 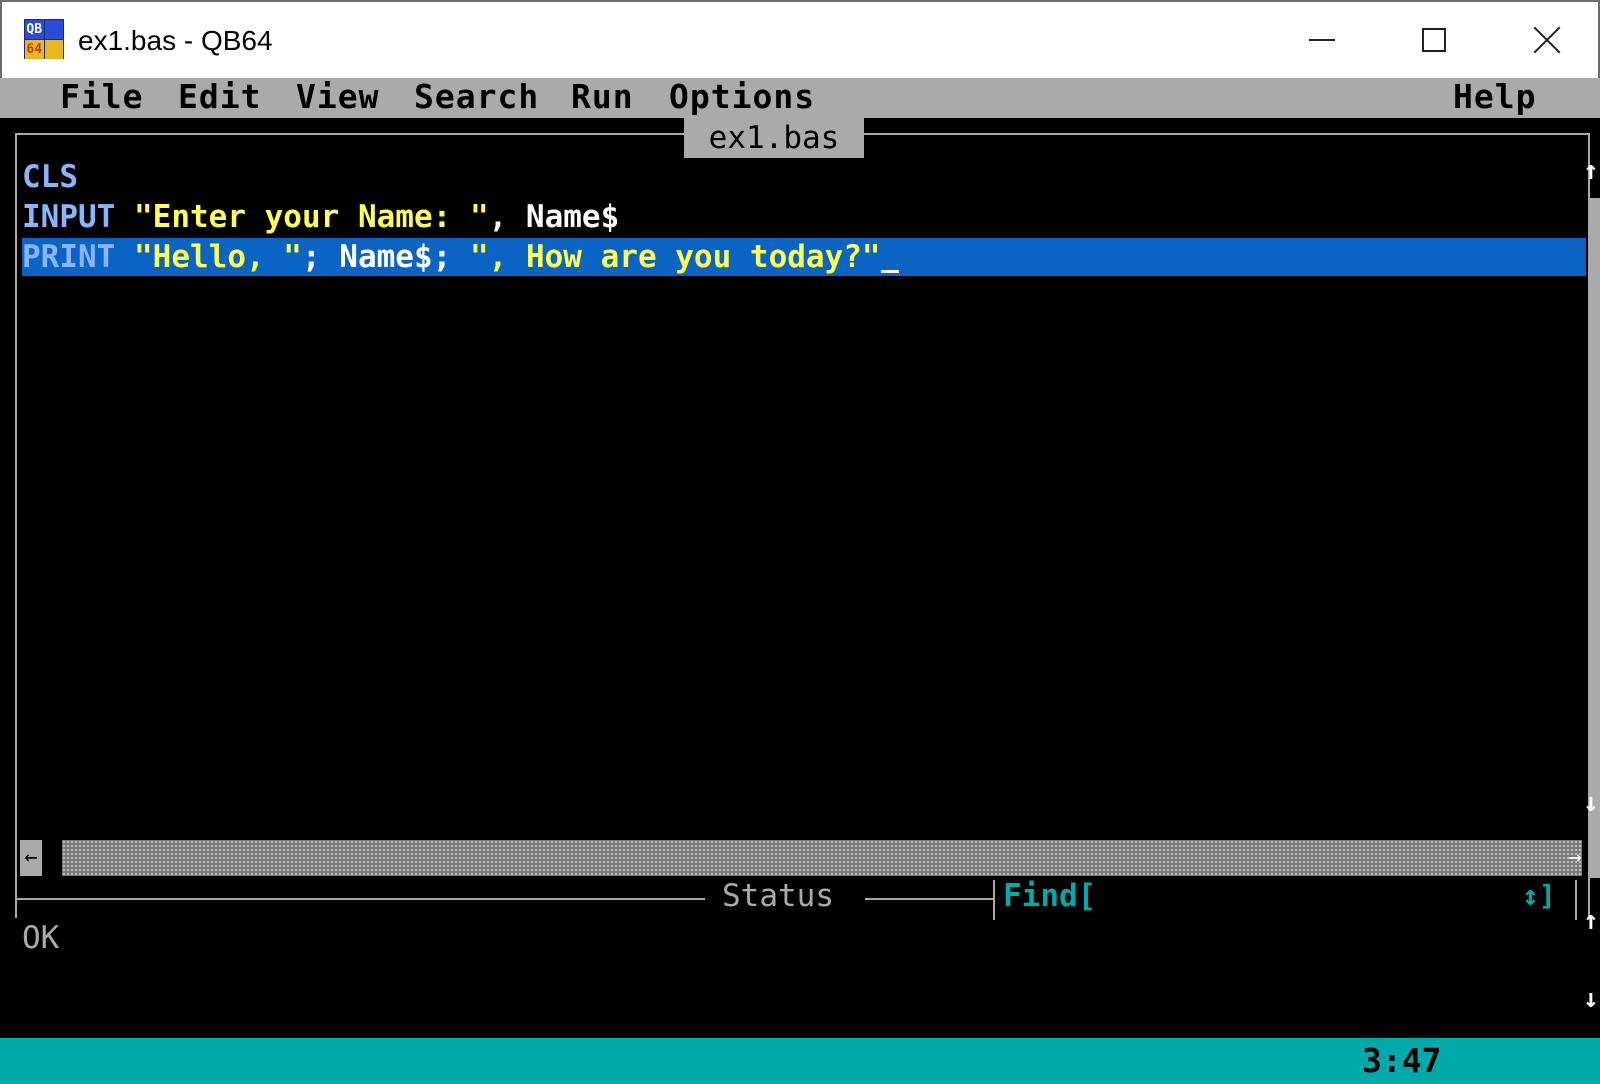 I want to click on menu-run: Run, so click(x=602, y=98).